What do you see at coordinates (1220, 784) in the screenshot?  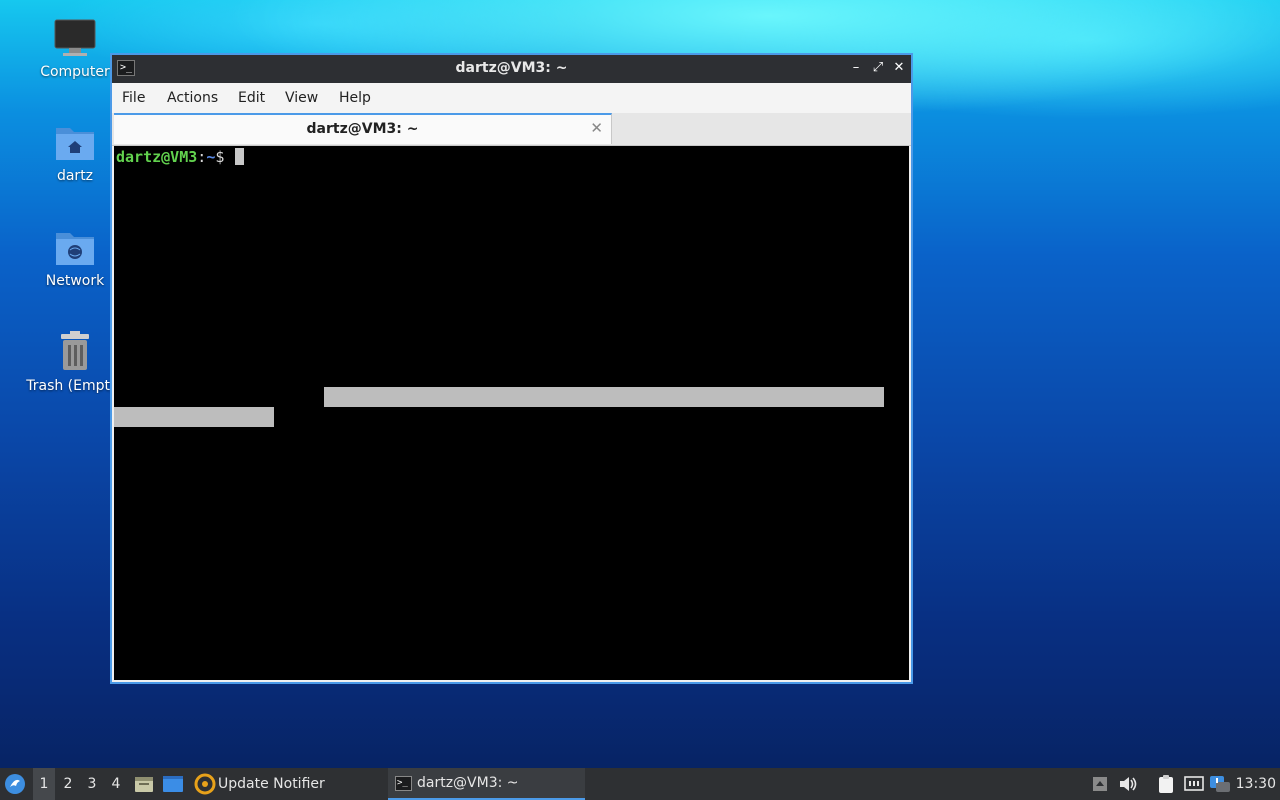 I see `notification-icon` at bounding box center [1220, 784].